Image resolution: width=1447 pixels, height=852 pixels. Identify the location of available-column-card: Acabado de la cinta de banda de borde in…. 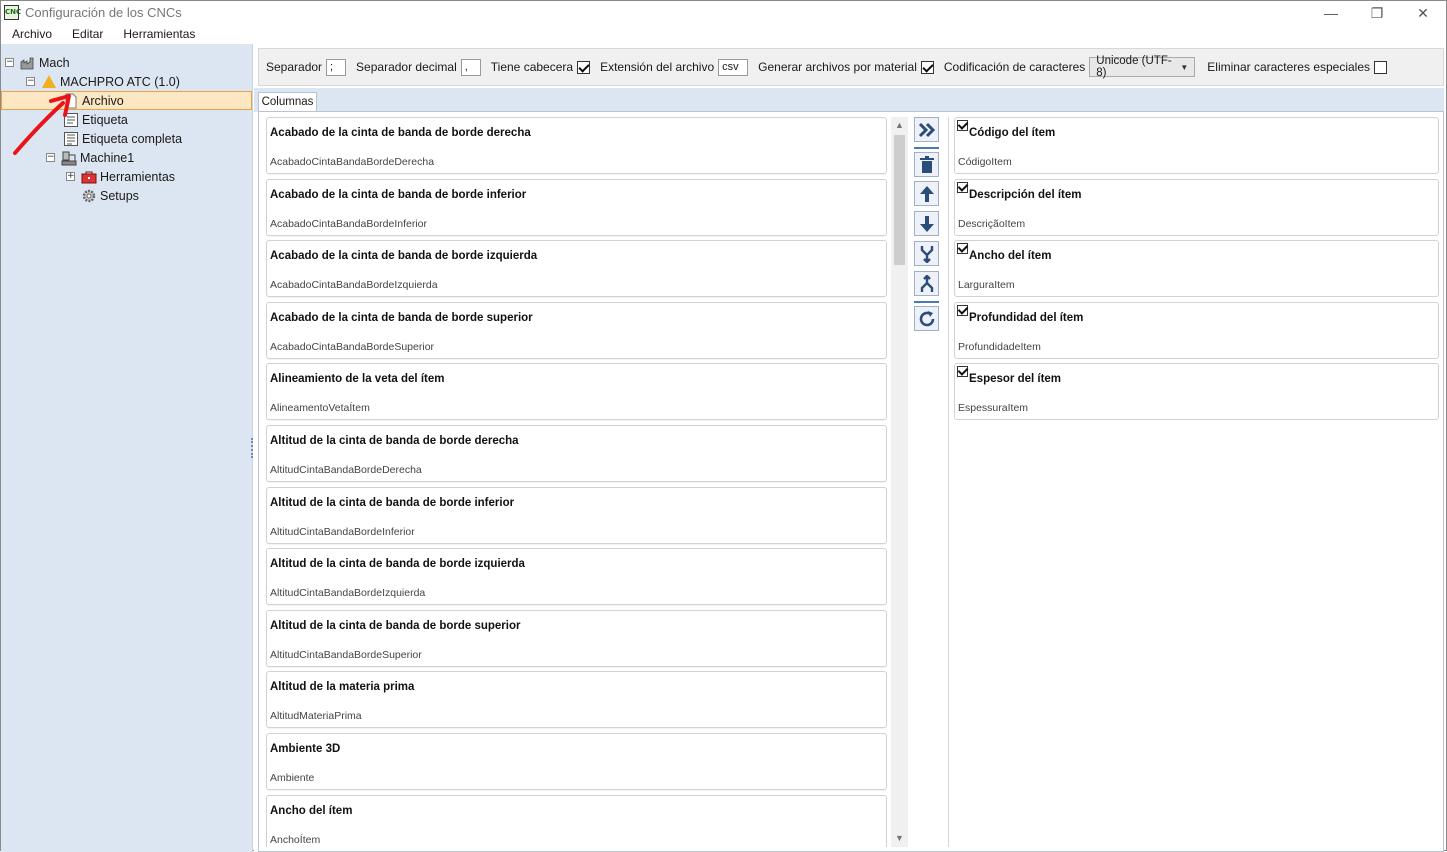
(576, 207).